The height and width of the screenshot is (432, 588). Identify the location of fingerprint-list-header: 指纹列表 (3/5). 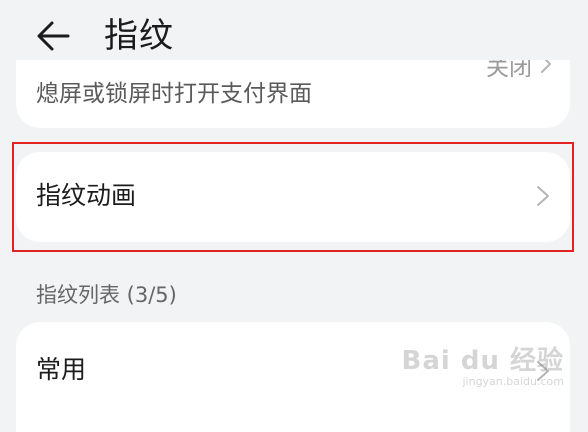
(106, 295).